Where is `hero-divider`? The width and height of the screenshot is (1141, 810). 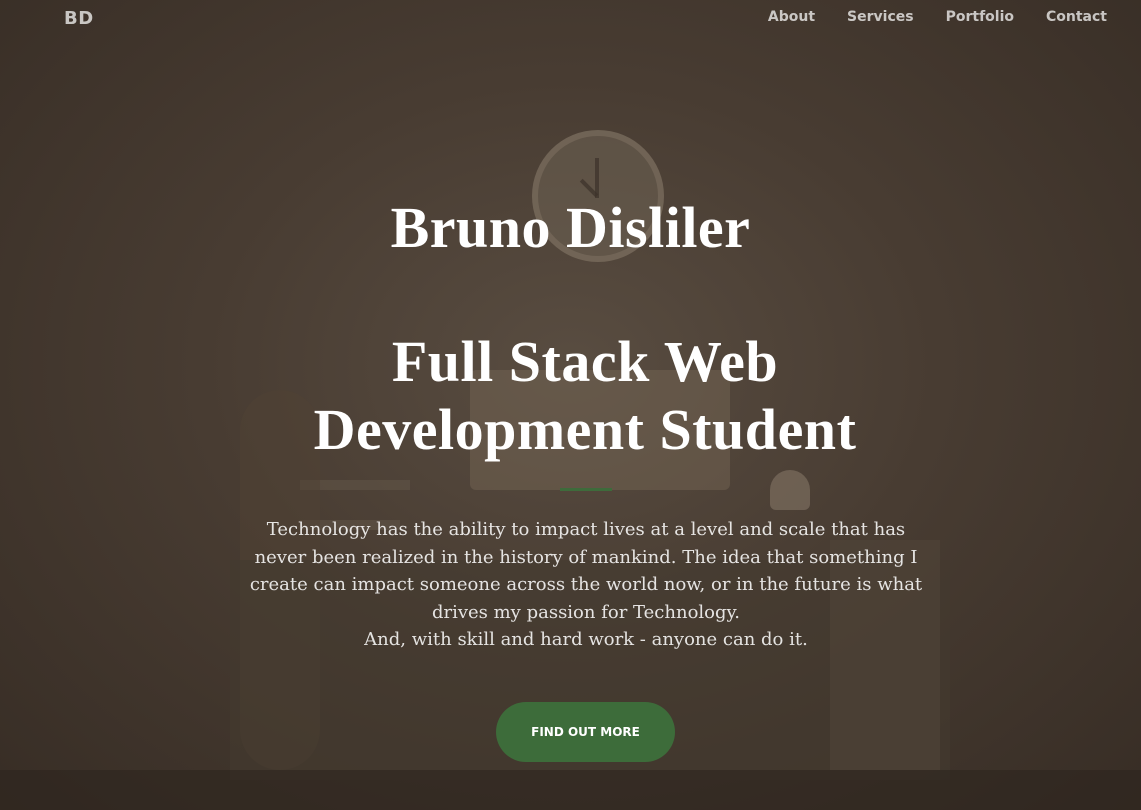 hero-divider is located at coordinates (586, 489).